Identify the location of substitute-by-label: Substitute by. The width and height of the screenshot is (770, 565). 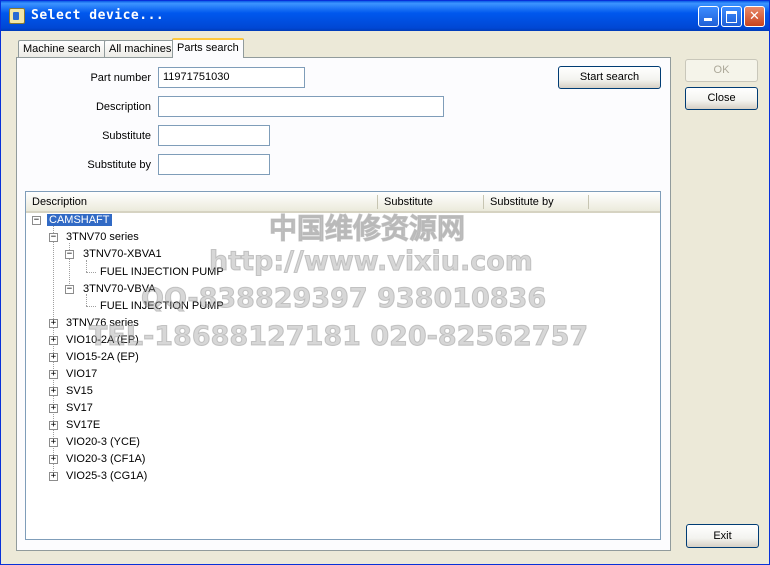
(119, 165).